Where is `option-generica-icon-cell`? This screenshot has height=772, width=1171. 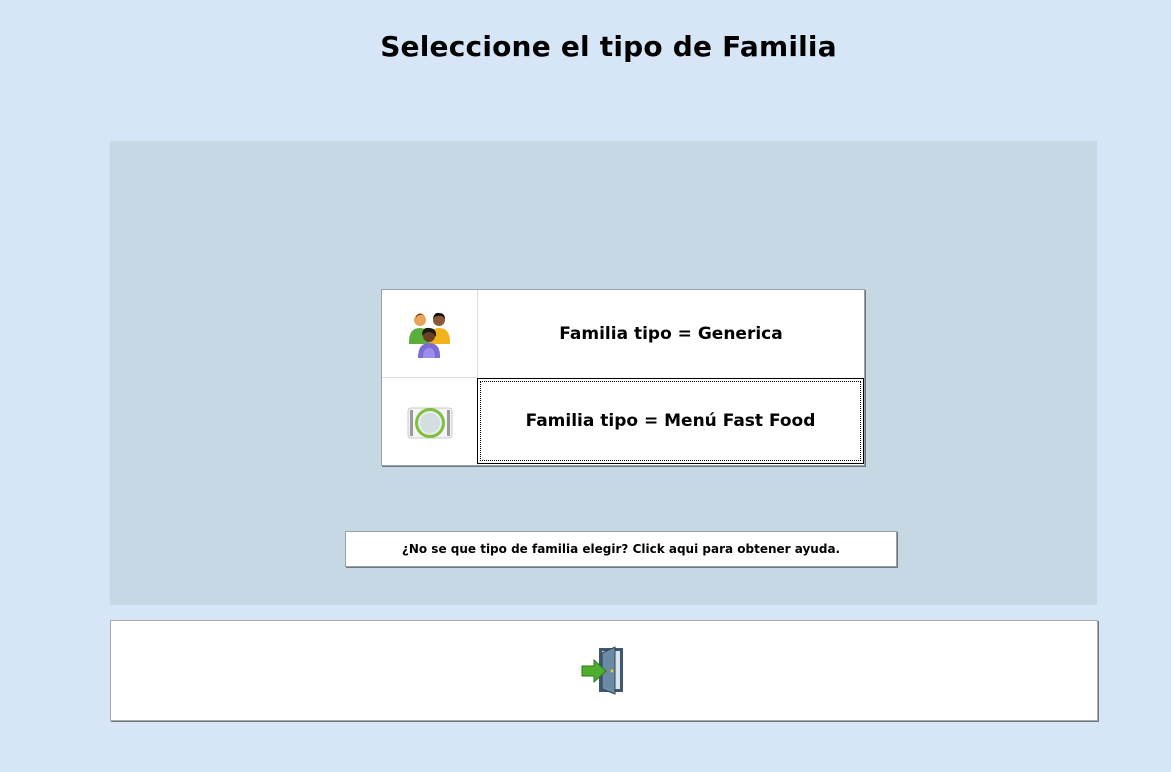 option-generica-icon-cell is located at coordinates (430, 334).